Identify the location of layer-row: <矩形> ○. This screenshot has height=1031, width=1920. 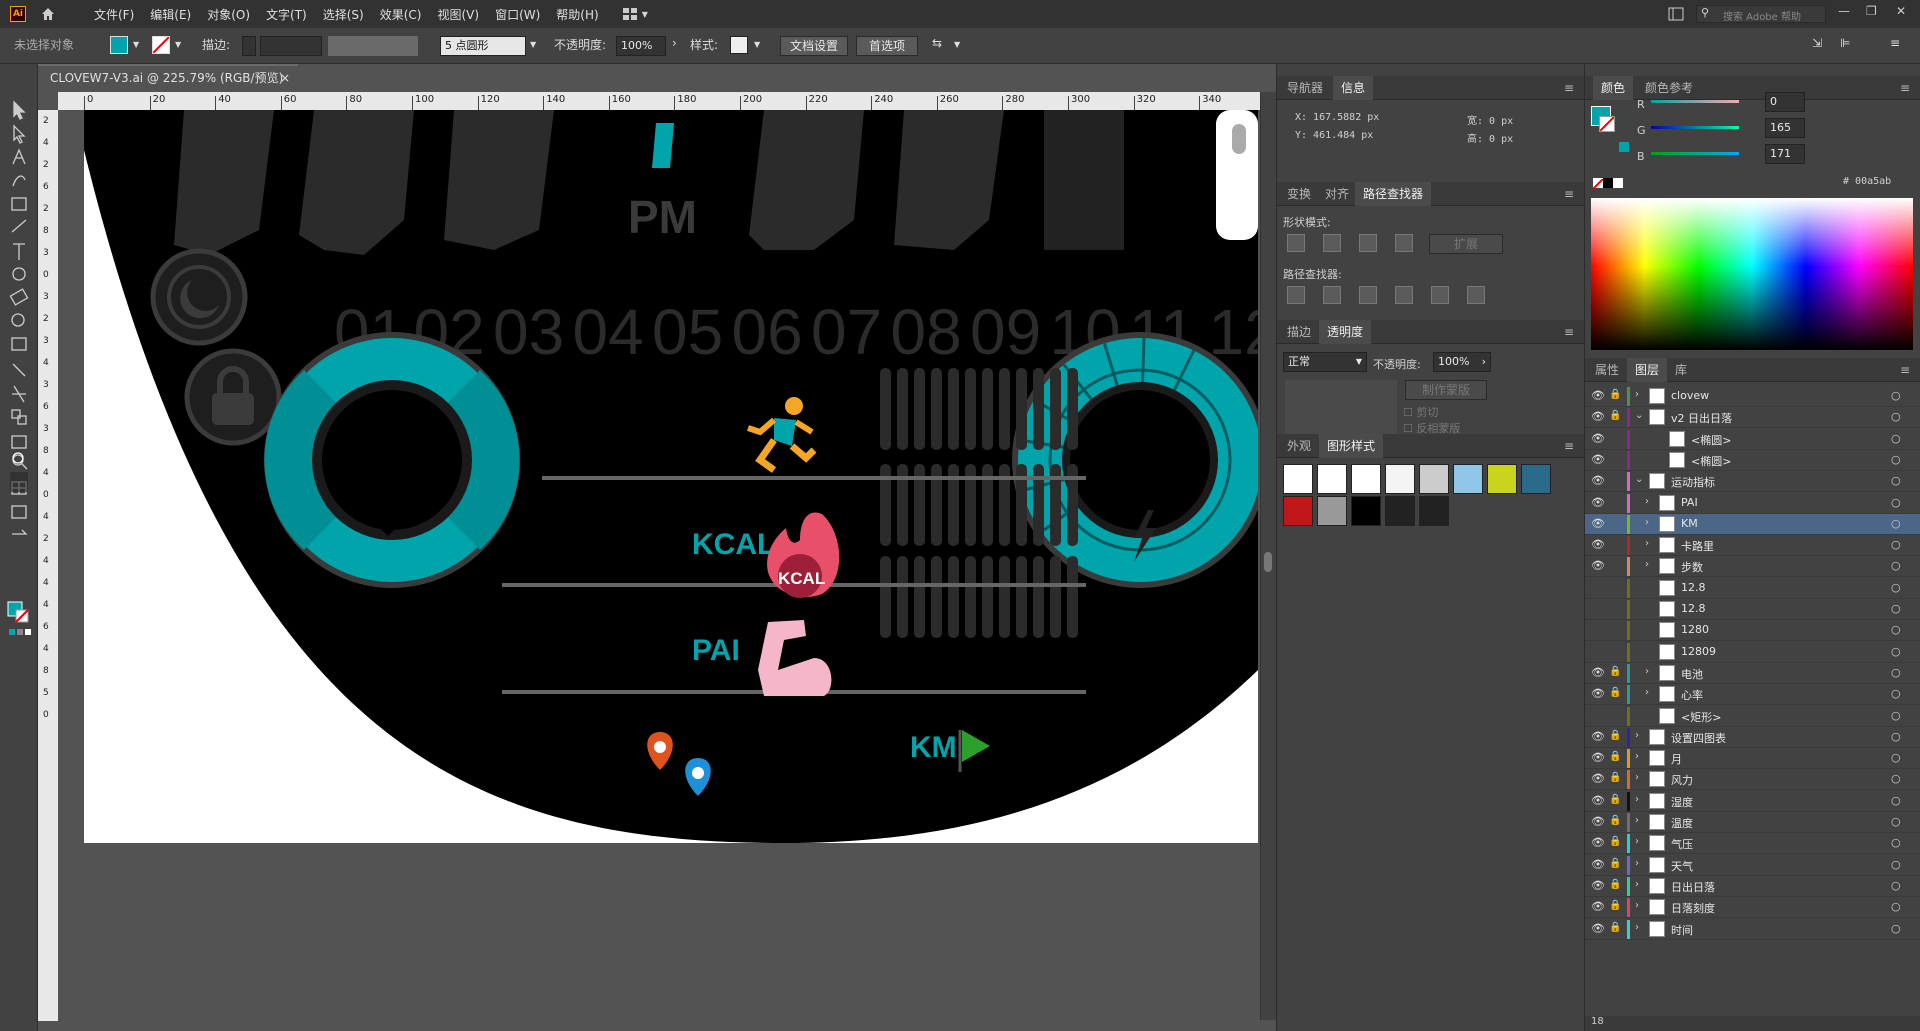
(1752, 716).